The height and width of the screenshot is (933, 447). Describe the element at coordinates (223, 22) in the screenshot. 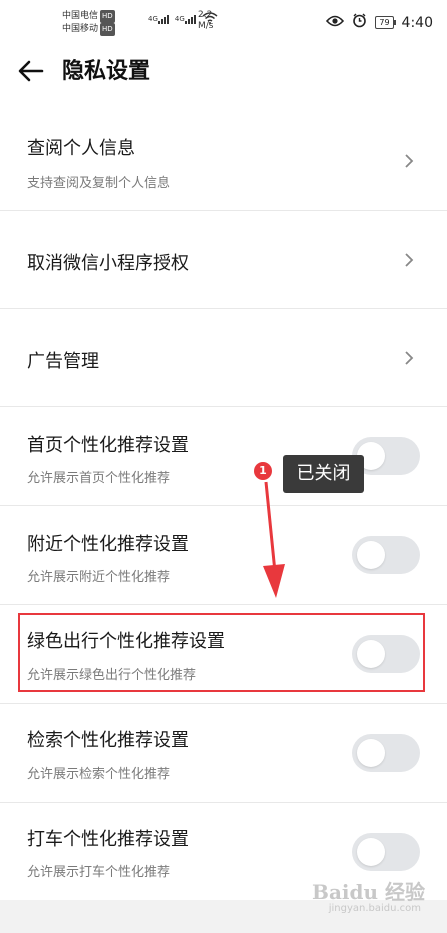

I see `status-bar: 中国电信 HD 中国移动 HD 4G 4G 2.2 M/s 79 4:40` at that location.